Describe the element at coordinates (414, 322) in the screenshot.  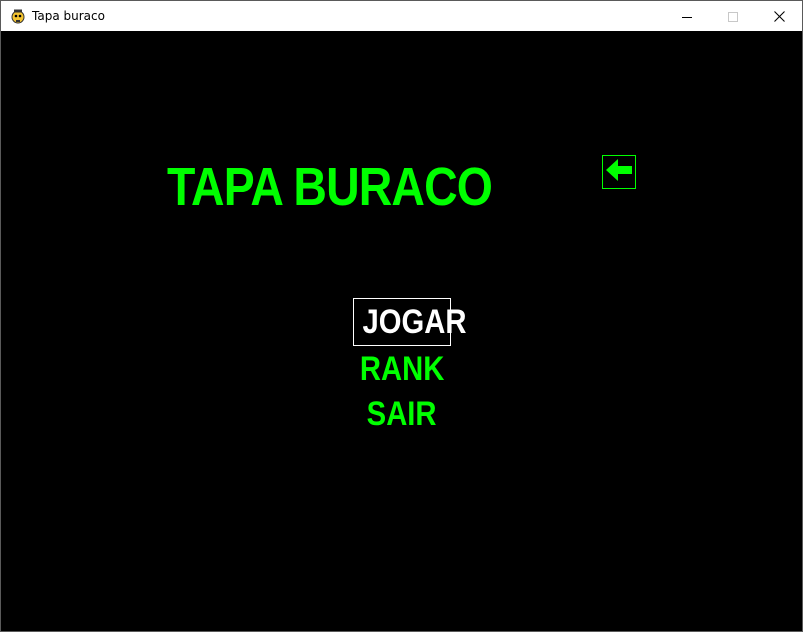
I see `menu-item-label: JOGAR` at that location.